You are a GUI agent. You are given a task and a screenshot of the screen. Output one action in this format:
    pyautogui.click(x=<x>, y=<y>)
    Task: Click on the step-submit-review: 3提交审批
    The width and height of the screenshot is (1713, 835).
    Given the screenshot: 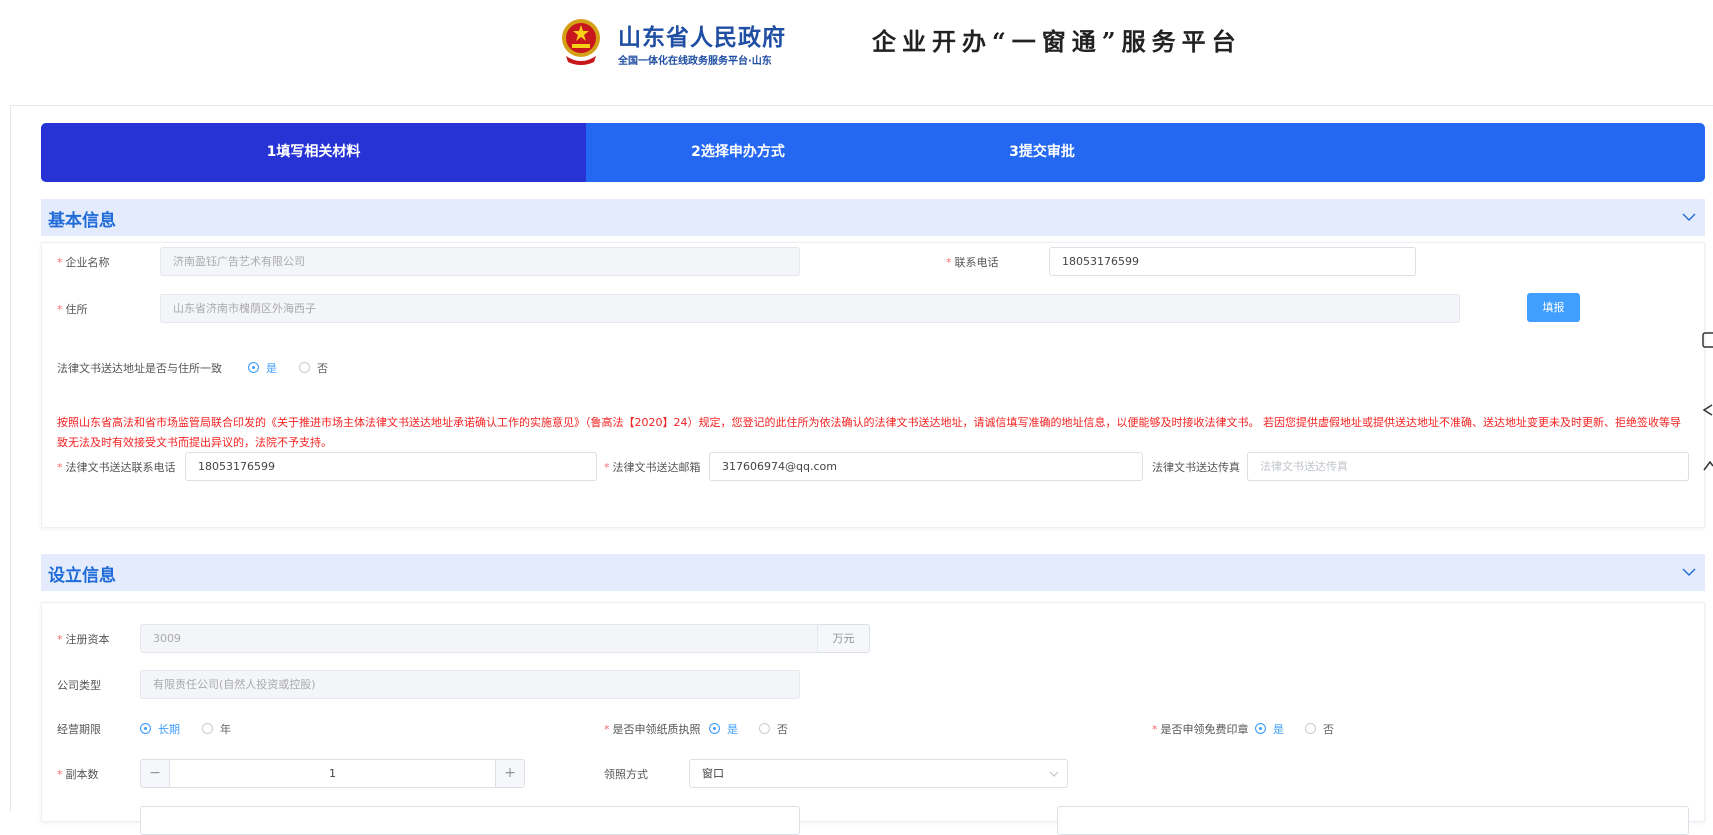 What is the action you would take?
    pyautogui.click(x=1042, y=152)
    